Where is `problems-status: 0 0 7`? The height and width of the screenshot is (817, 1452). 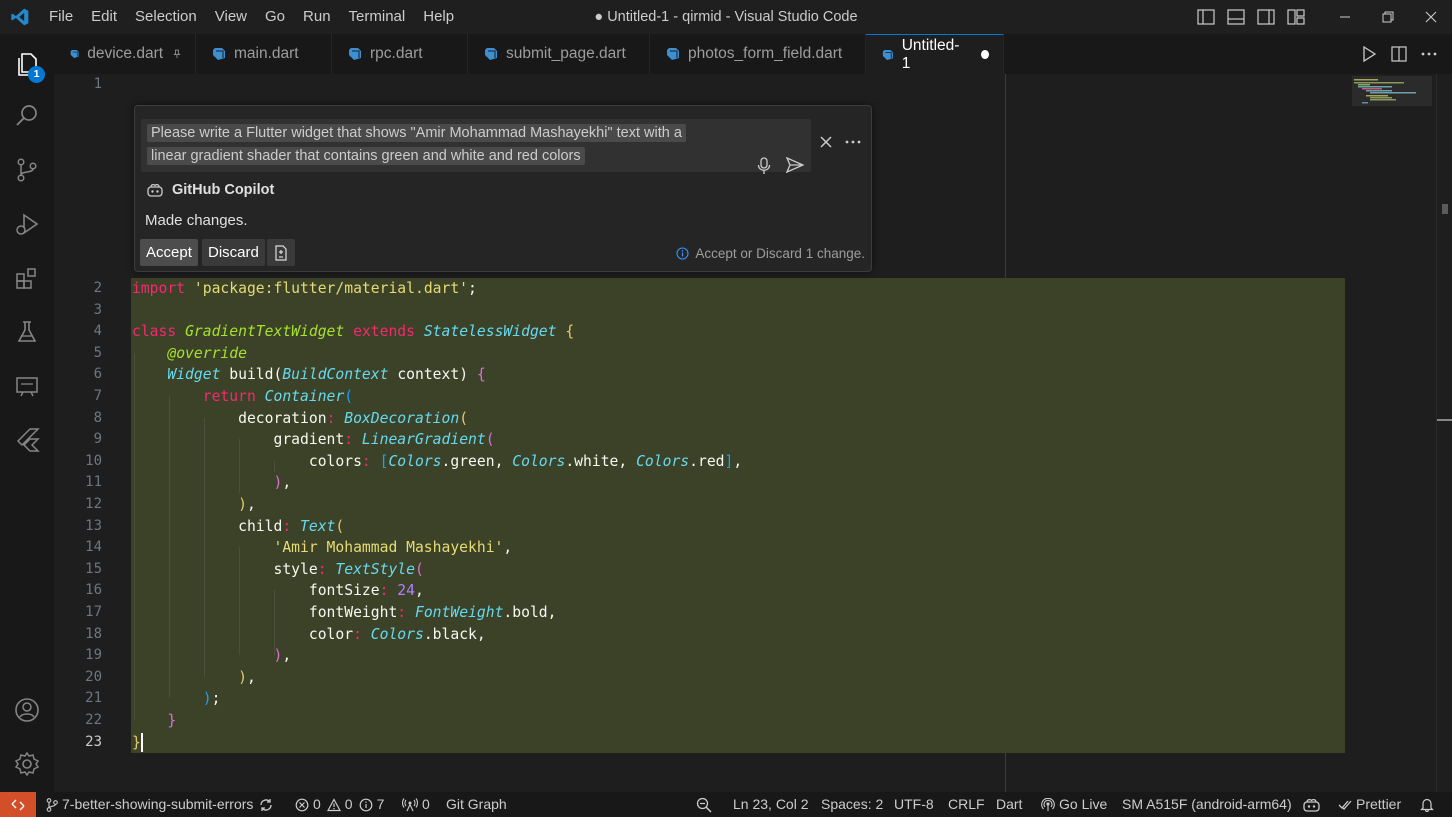 problems-status: 0 0 7 is located at coordinates (339, 804).